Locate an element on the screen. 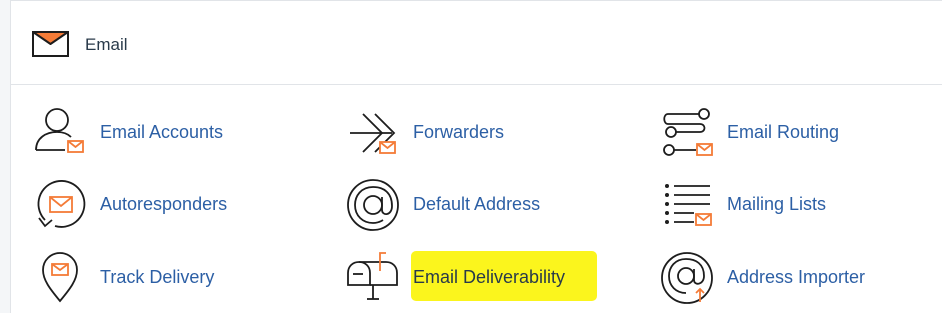 Image resolution: width=942 pixels, height=313 pixels. email-deliverability-link: Email Deliverability is located at coordinates (466, 278).